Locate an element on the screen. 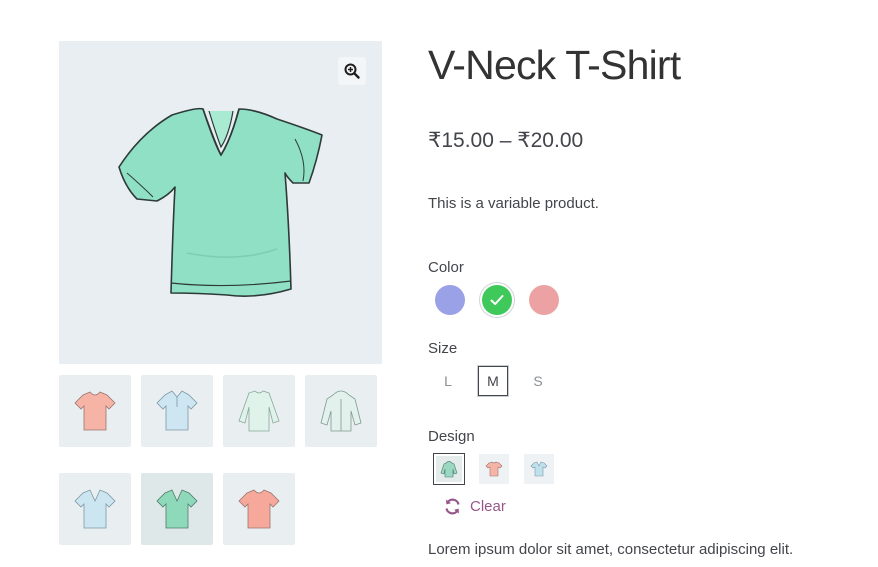 The image size is (878, 567). color-label: Color is located at coordinates (446, 267).